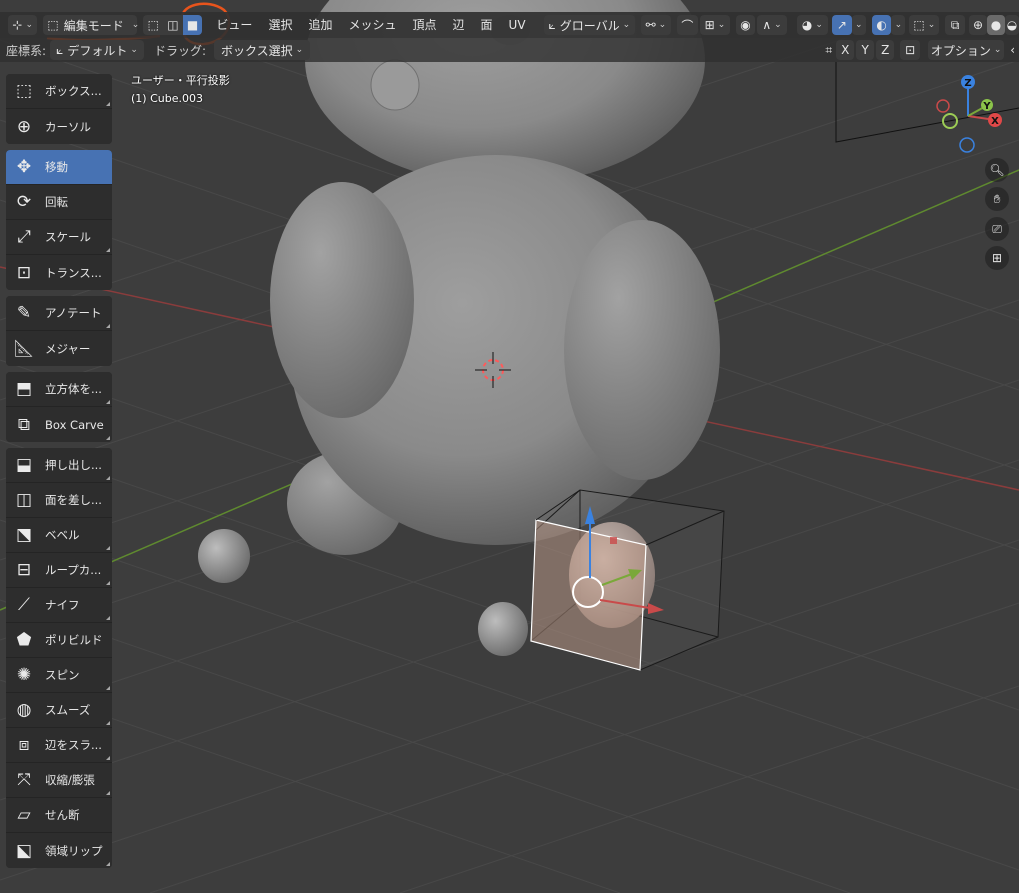  What do you see at coordinates (24, 535) in the screenshot?
I see `bevel-icon: ⬔` at bounding box center [24, 535].